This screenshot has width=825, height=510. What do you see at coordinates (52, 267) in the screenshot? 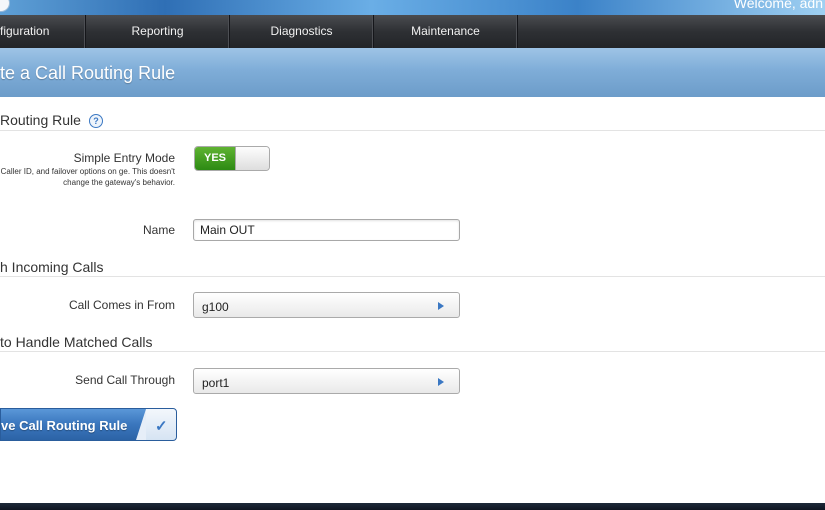
I see `section-title: h Incoming Calls` at bounding box center [52, 267].